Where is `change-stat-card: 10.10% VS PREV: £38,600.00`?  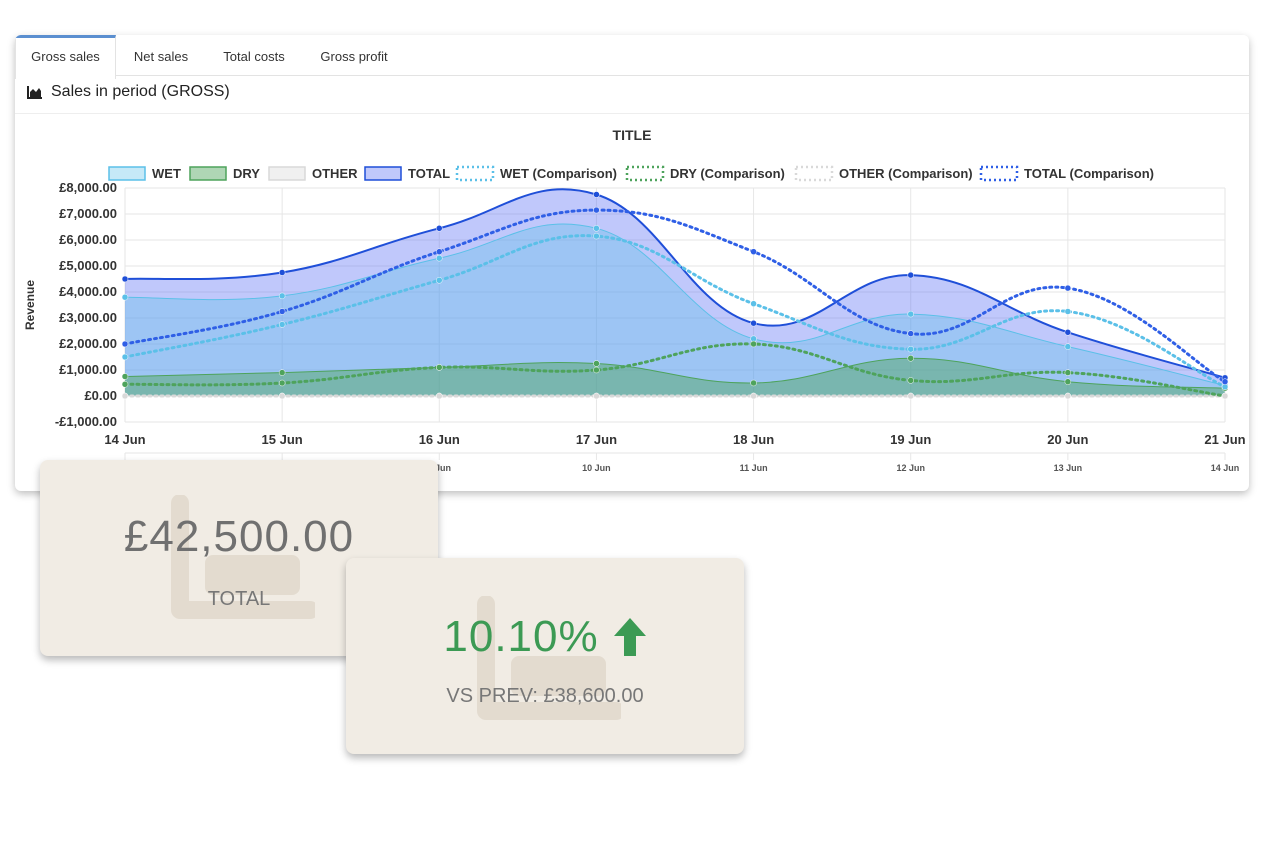
change-stat-card: 10.10% VS PREV: £38,600.00 is located at coordinates (545, 656).